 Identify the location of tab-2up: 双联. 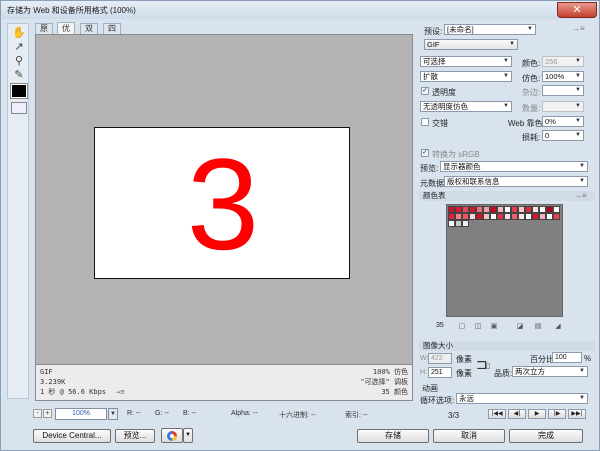
(89, 33).